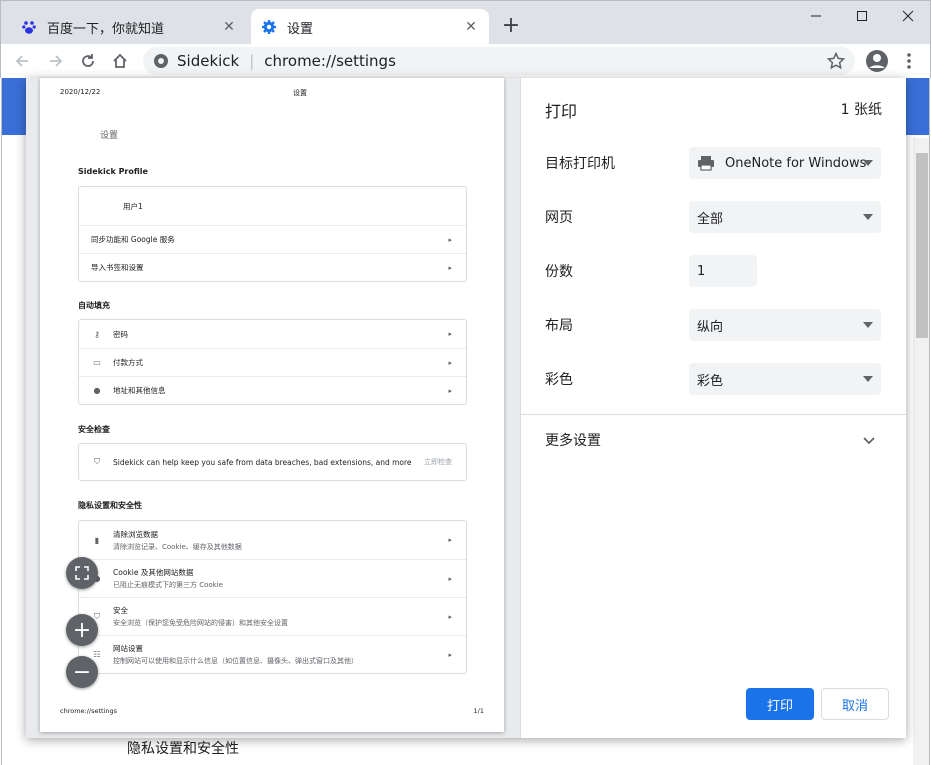 Image resolution: width=931 pixels, height=765 pixels. Describe the element at coordinates (559, 271) in the screenshot. I see `copies-label: 份数` at that location.